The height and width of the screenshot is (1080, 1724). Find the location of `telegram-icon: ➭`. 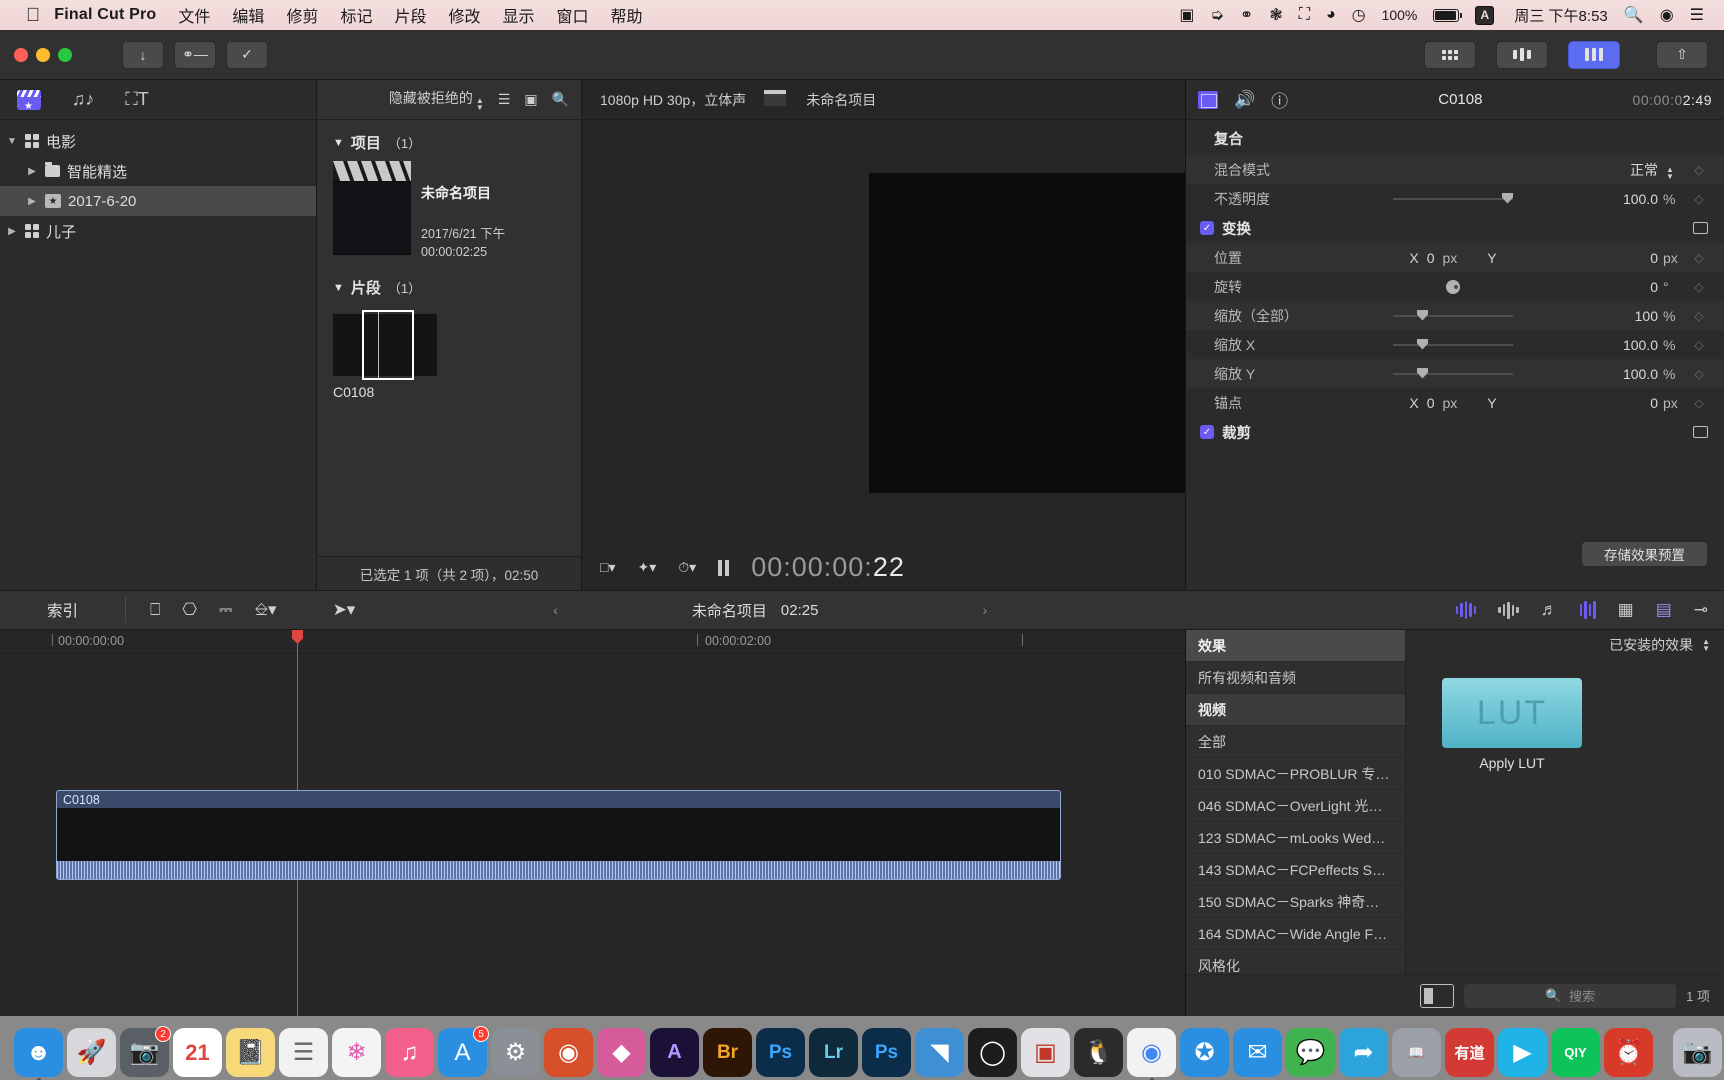

telegram-icon: ➭ is located at coordinates (1217, 15).